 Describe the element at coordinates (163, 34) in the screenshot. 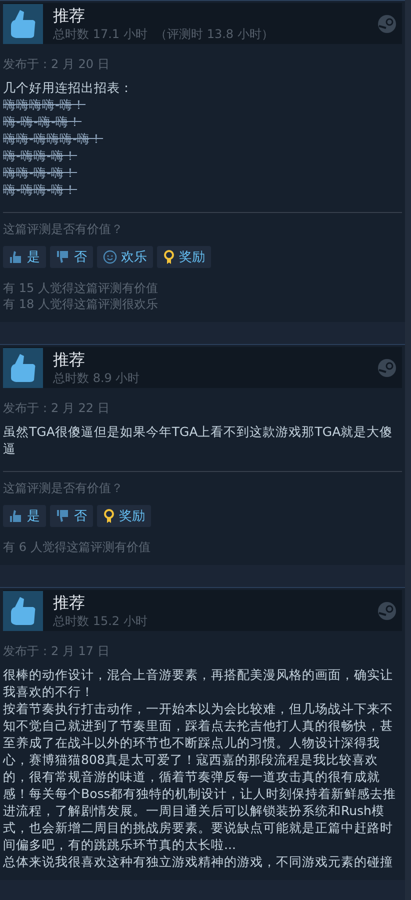

I see `playtime-text: 总时数 17.1 小时 （评测时 13.8 小时）` at that location.